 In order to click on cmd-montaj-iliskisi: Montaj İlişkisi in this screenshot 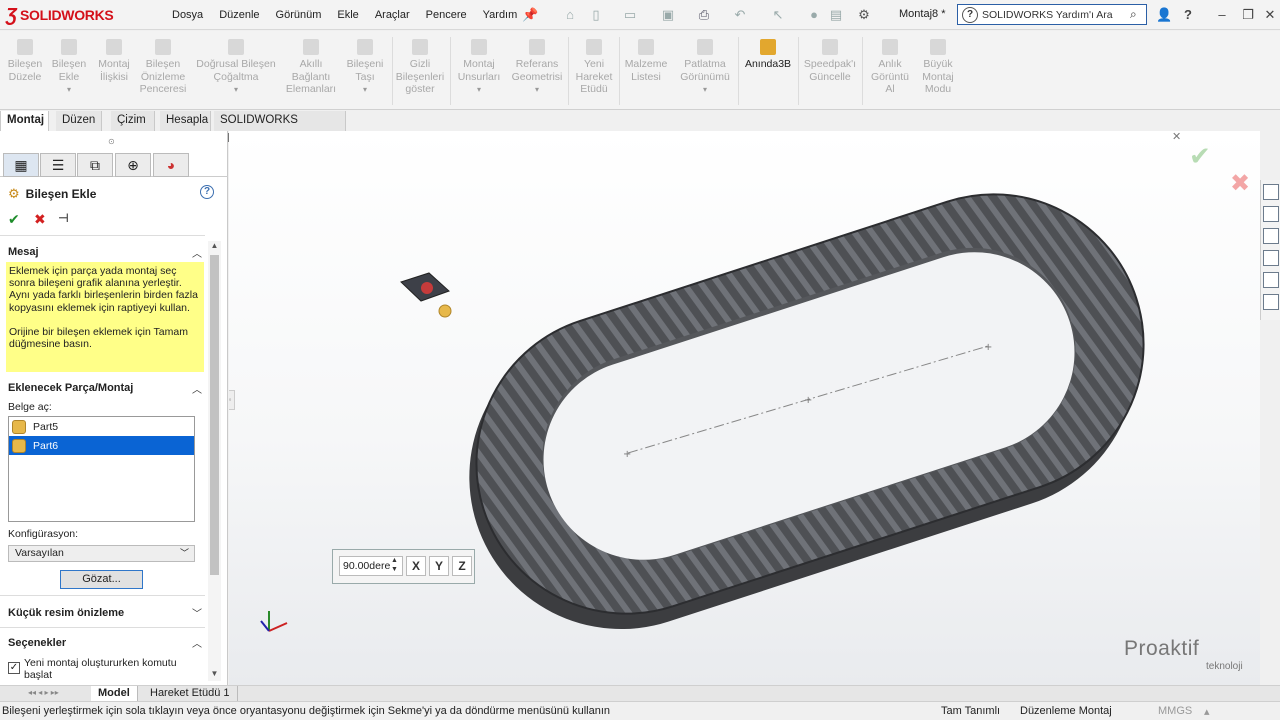, I will do `click(114, 61)`.